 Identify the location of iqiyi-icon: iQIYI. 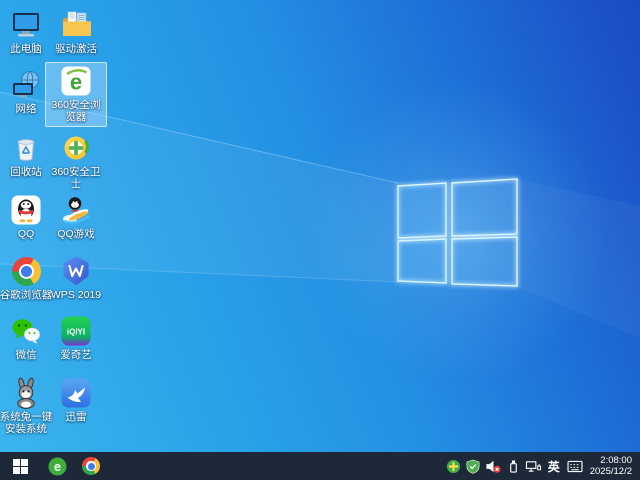
(76, 331).